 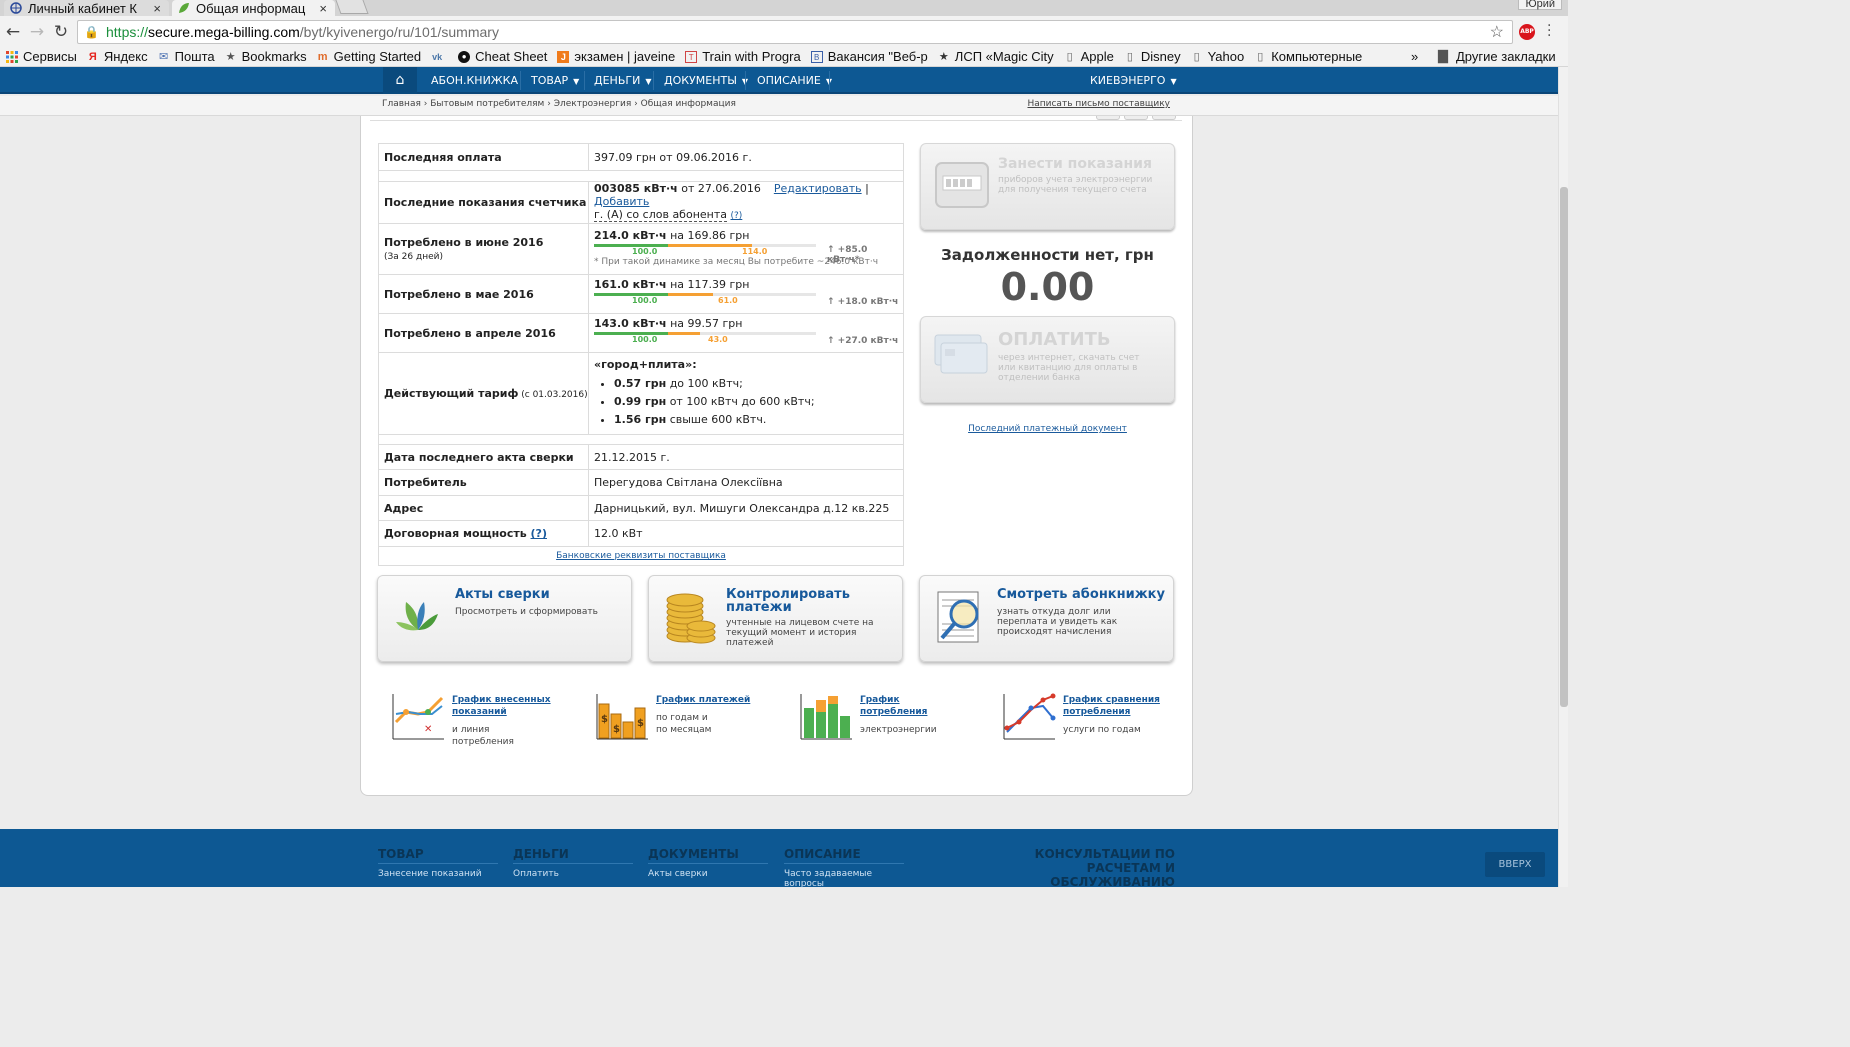 I want to click on page-scrollbar, so click(x=1563, y=477).